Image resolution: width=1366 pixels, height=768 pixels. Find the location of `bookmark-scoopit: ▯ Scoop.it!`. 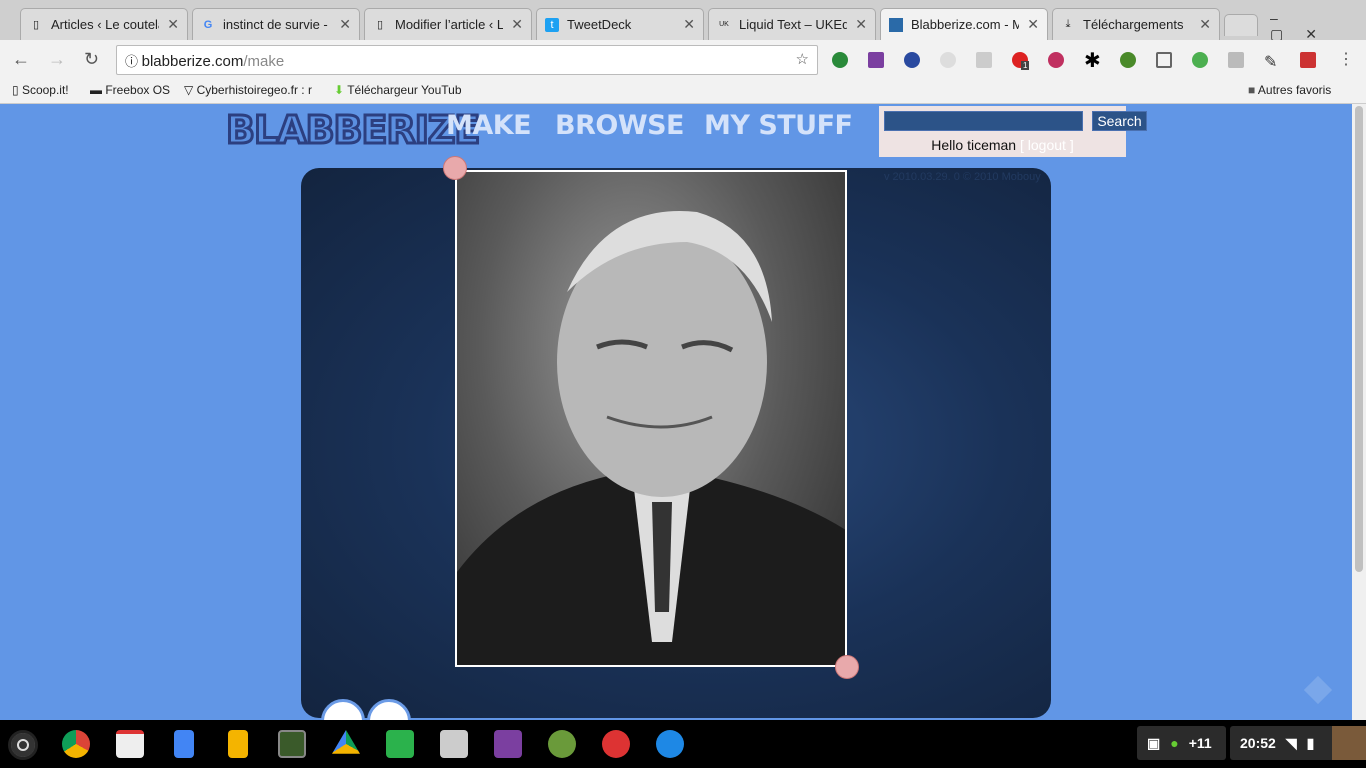

bookmark-scoopit: ▯ Scoop.it! is located at coordinates (40, 90).